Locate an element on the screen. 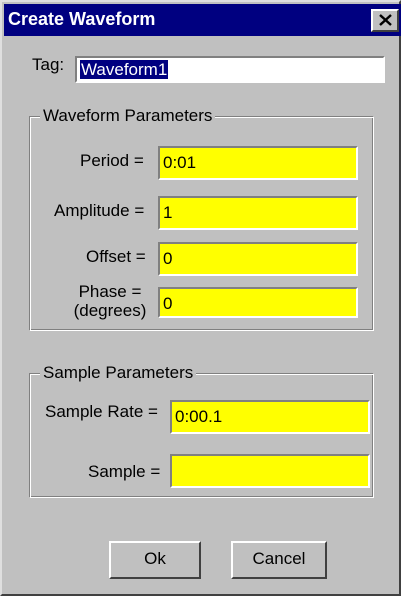  amplitude-input: 1 is located at coordinates (258, 213).